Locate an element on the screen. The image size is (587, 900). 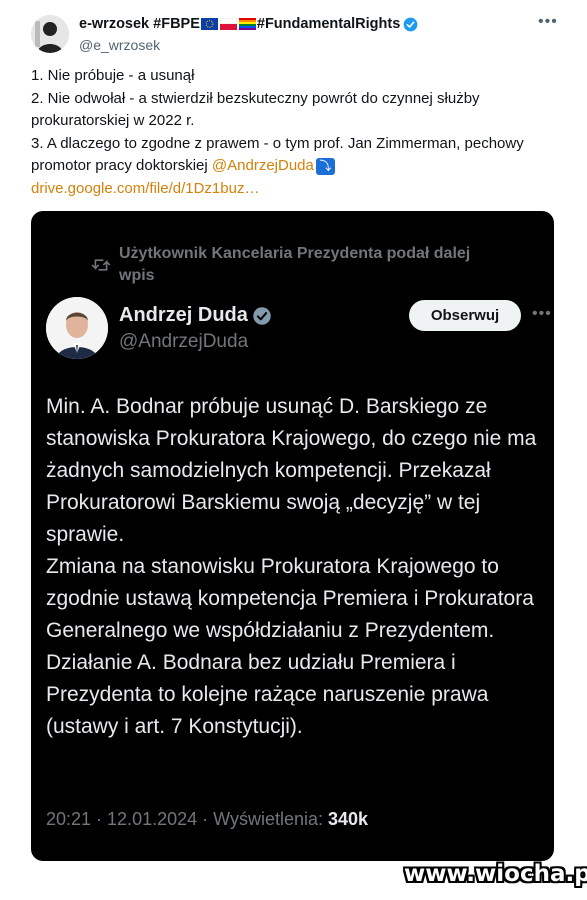
return-arrow-icon: ⤵ is located at coordinates (325, 166).